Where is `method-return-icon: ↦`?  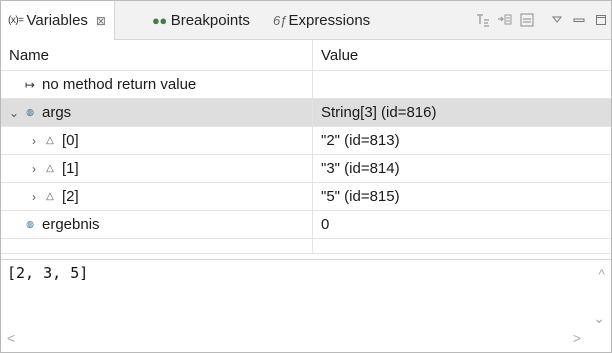
method-return-icon: ↦ is located at coordinates (30, 84).